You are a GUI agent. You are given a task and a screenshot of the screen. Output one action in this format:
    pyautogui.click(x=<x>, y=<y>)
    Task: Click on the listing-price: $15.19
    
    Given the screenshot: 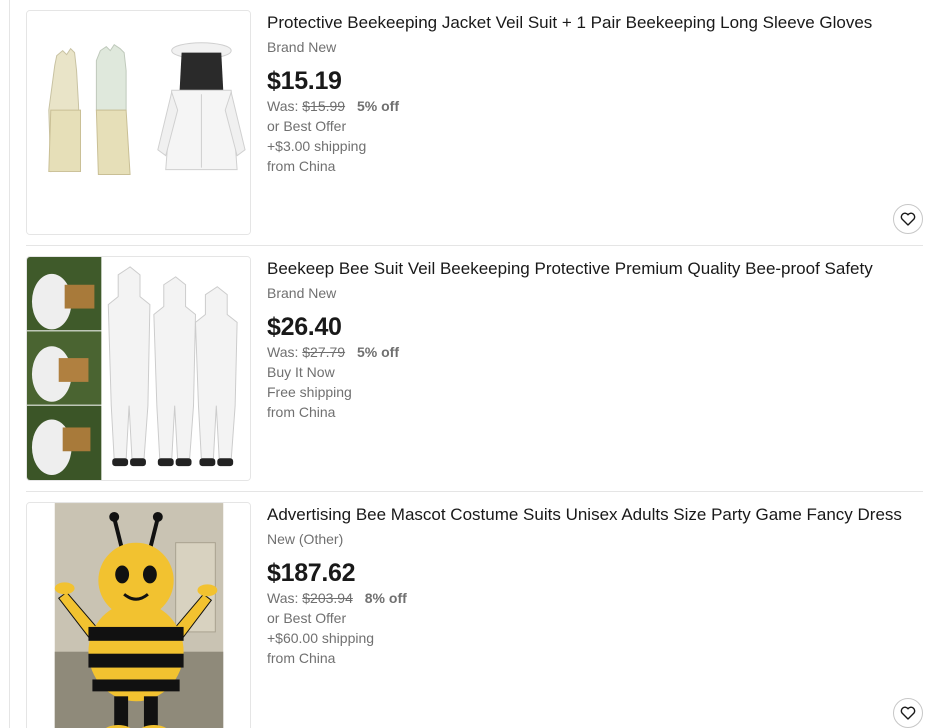 What is the action you would take?
    pyautogui.click(x=304, y=81)
    